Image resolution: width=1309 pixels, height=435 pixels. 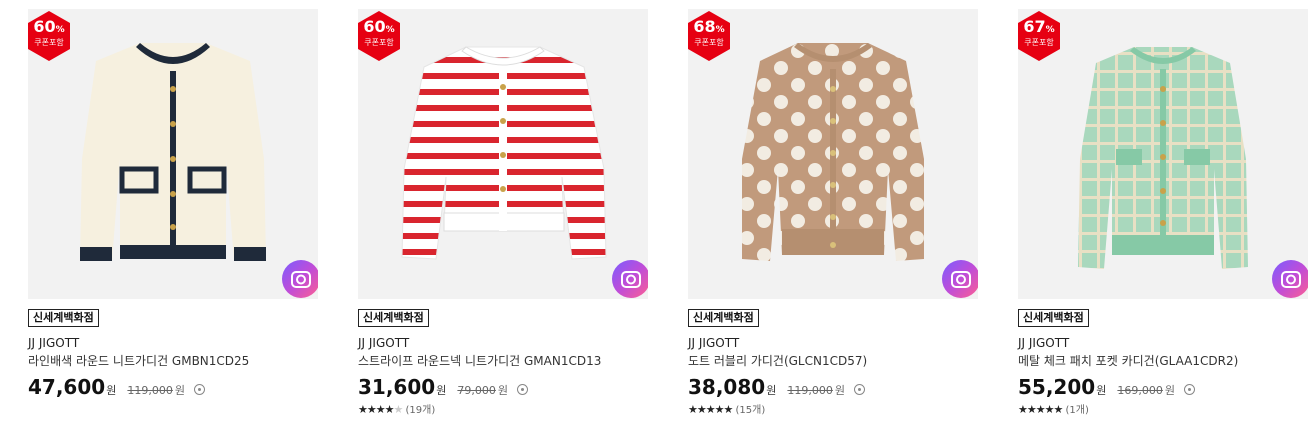 I want to click on sale-price: 47,600, so click(x=67, y=387).